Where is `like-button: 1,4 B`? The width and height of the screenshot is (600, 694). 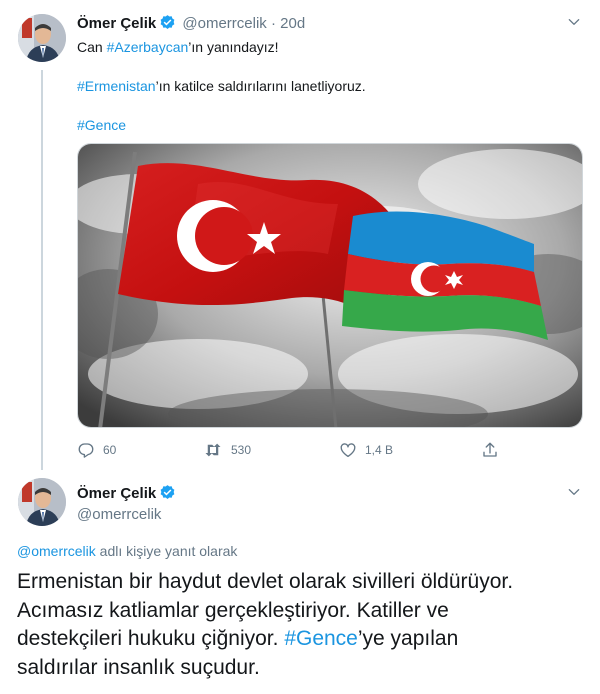
like-button: 1,4 B is located at coordinates (366, 450).